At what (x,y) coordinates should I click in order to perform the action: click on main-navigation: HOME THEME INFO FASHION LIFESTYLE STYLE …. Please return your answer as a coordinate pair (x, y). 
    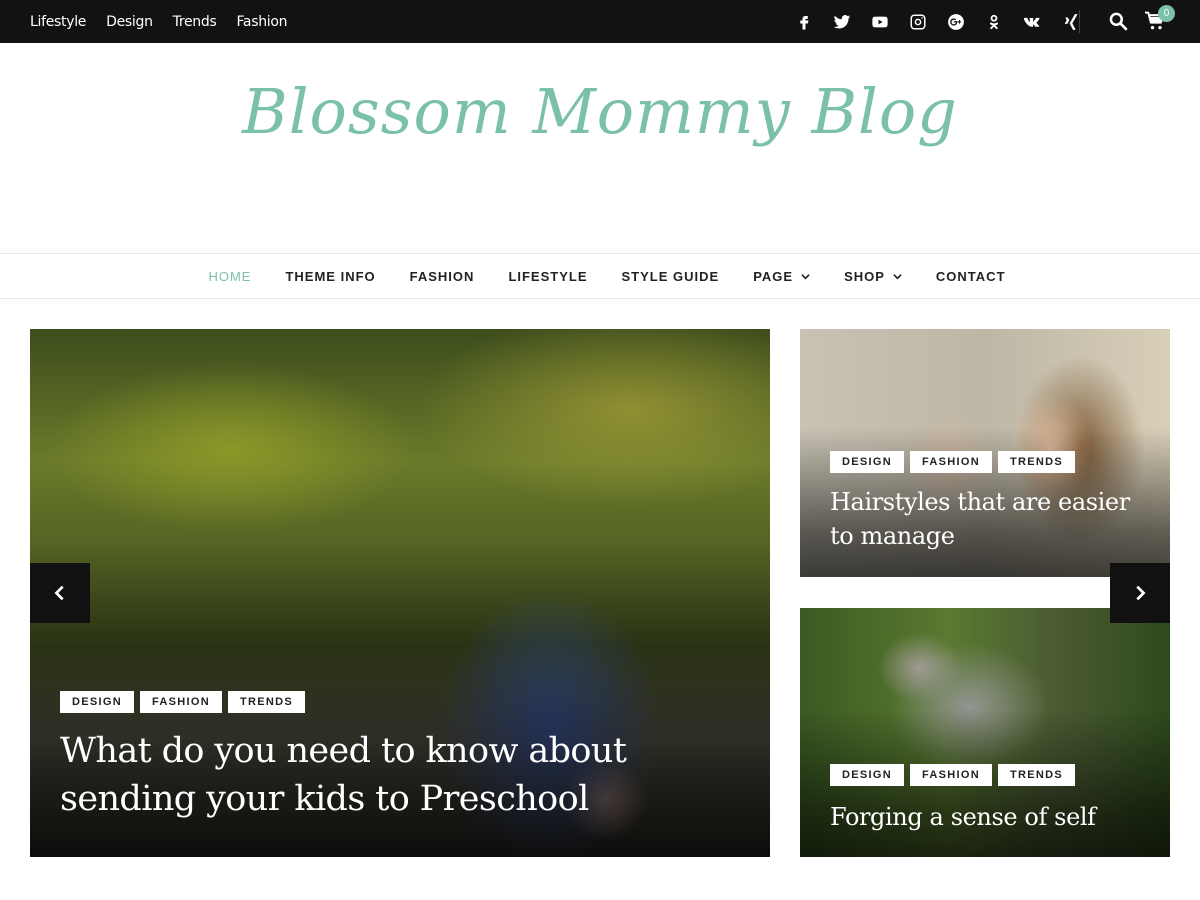
    Looking at the image, I should click on (600, 276).